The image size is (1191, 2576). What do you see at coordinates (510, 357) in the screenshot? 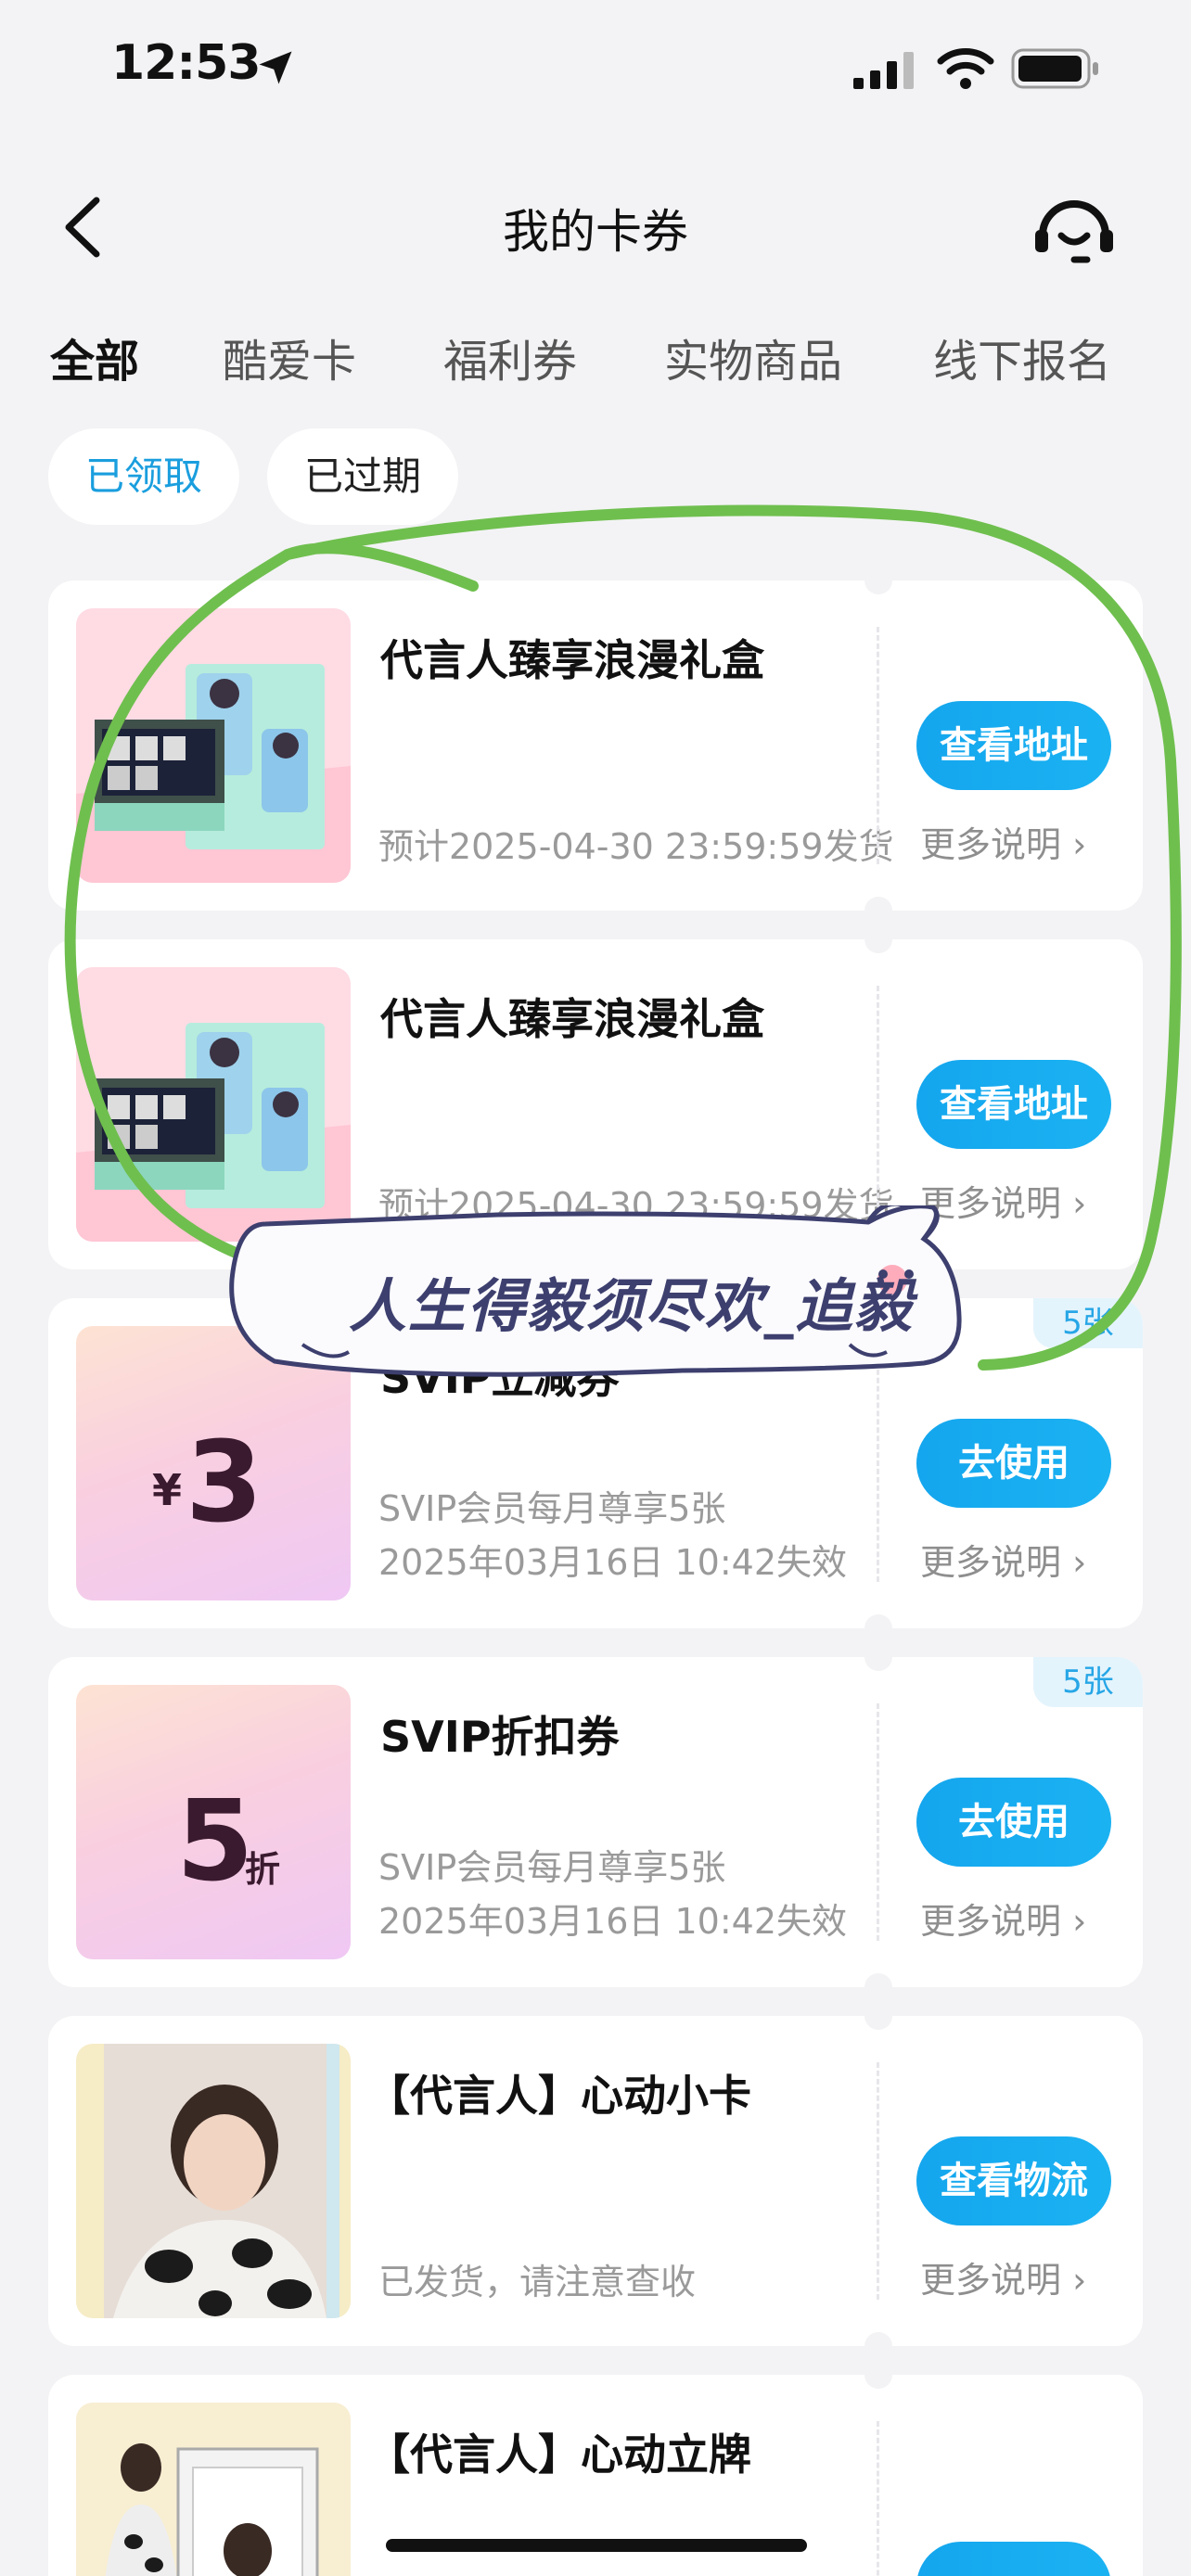
I see `tab-coupon: 福利券` at bounding box center [510, 357].